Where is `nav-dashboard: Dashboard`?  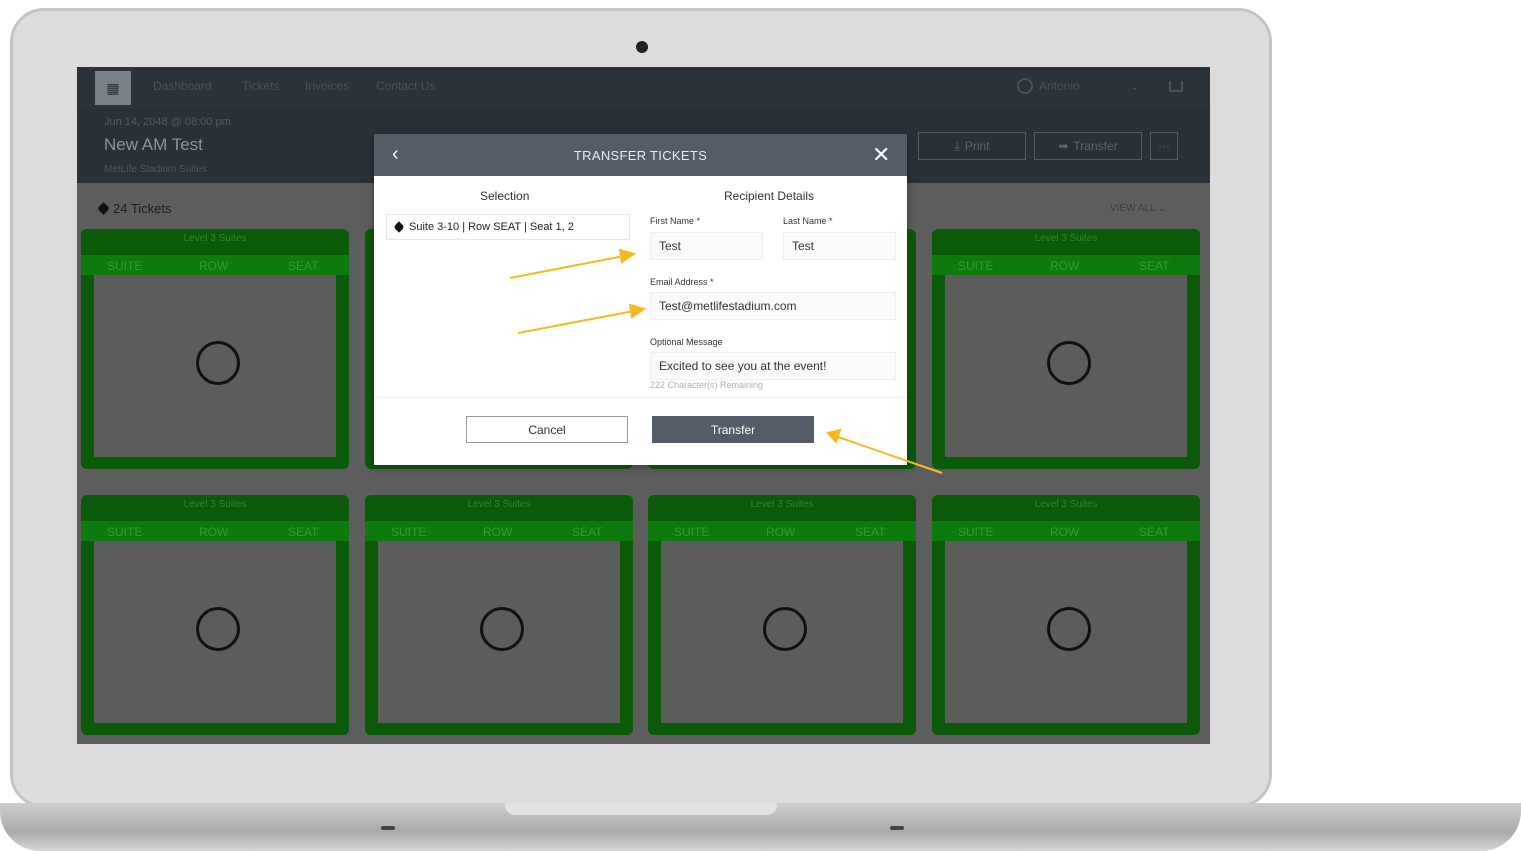 nav-dashboard: Dashboard is located at coordinates (182, 86).